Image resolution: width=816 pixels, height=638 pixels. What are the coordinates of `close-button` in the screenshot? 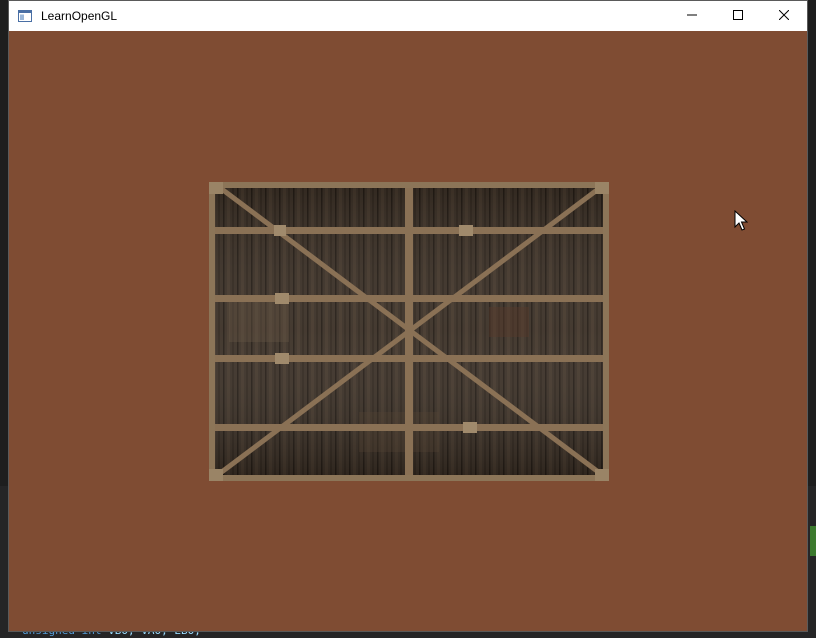 It's located at (784, 16).